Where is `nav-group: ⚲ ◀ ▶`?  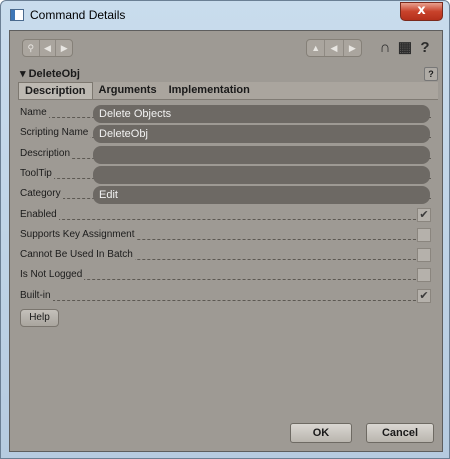 nav-group: ⚲ ◀ ▶ is located at coordinates (47, 48).